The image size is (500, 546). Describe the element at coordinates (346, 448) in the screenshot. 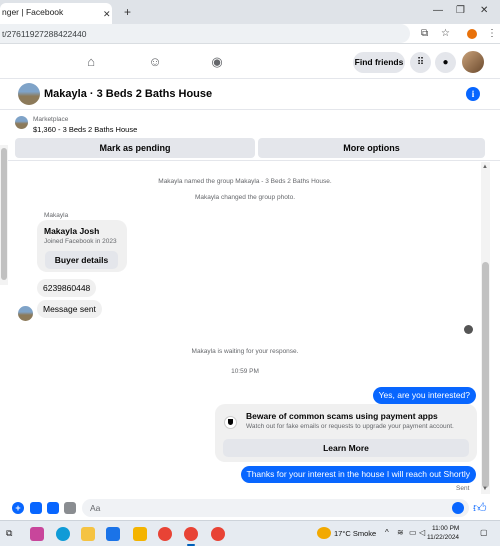

I see `learn-more-button: Learn More` at that location.